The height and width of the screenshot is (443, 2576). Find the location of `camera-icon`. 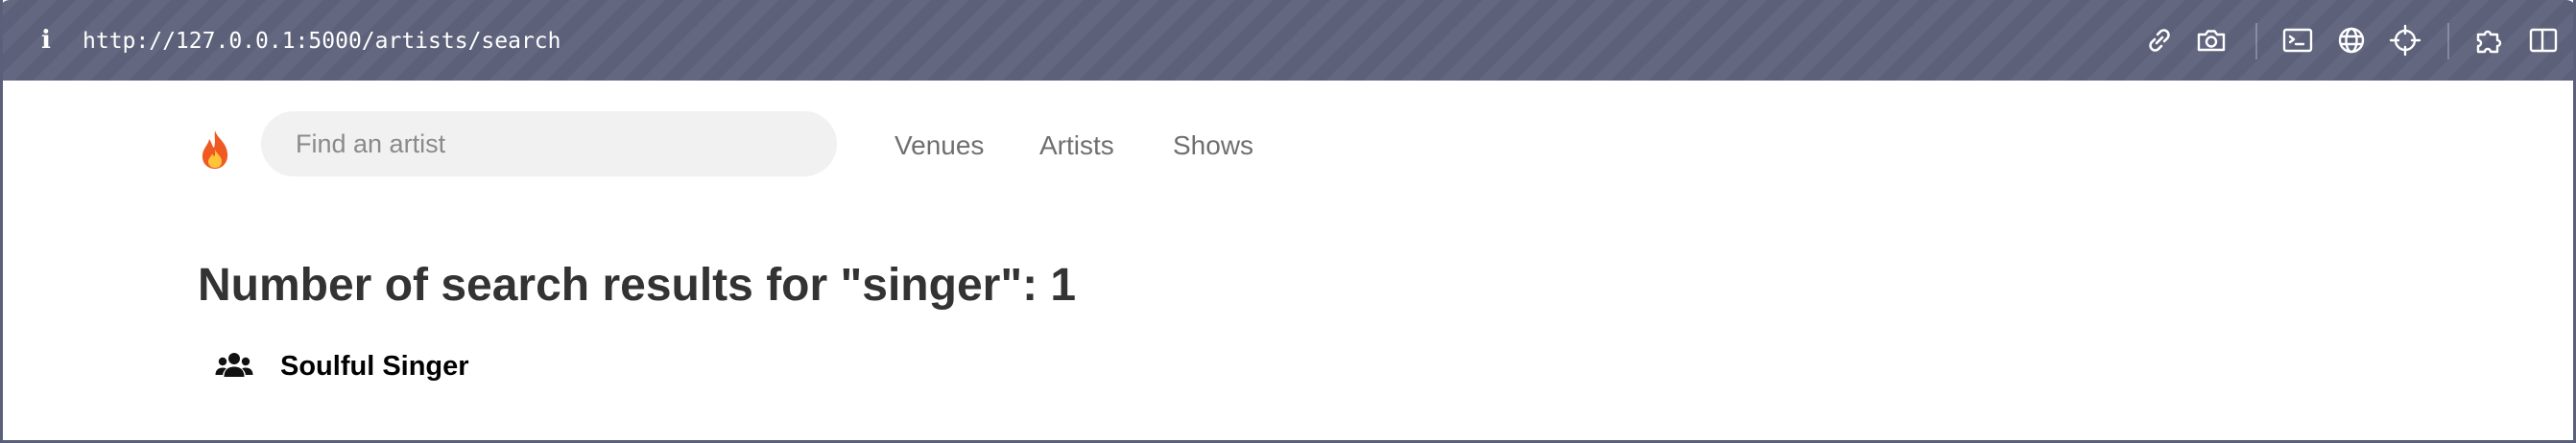

camera-icon is located at coordinates (2211, 41).